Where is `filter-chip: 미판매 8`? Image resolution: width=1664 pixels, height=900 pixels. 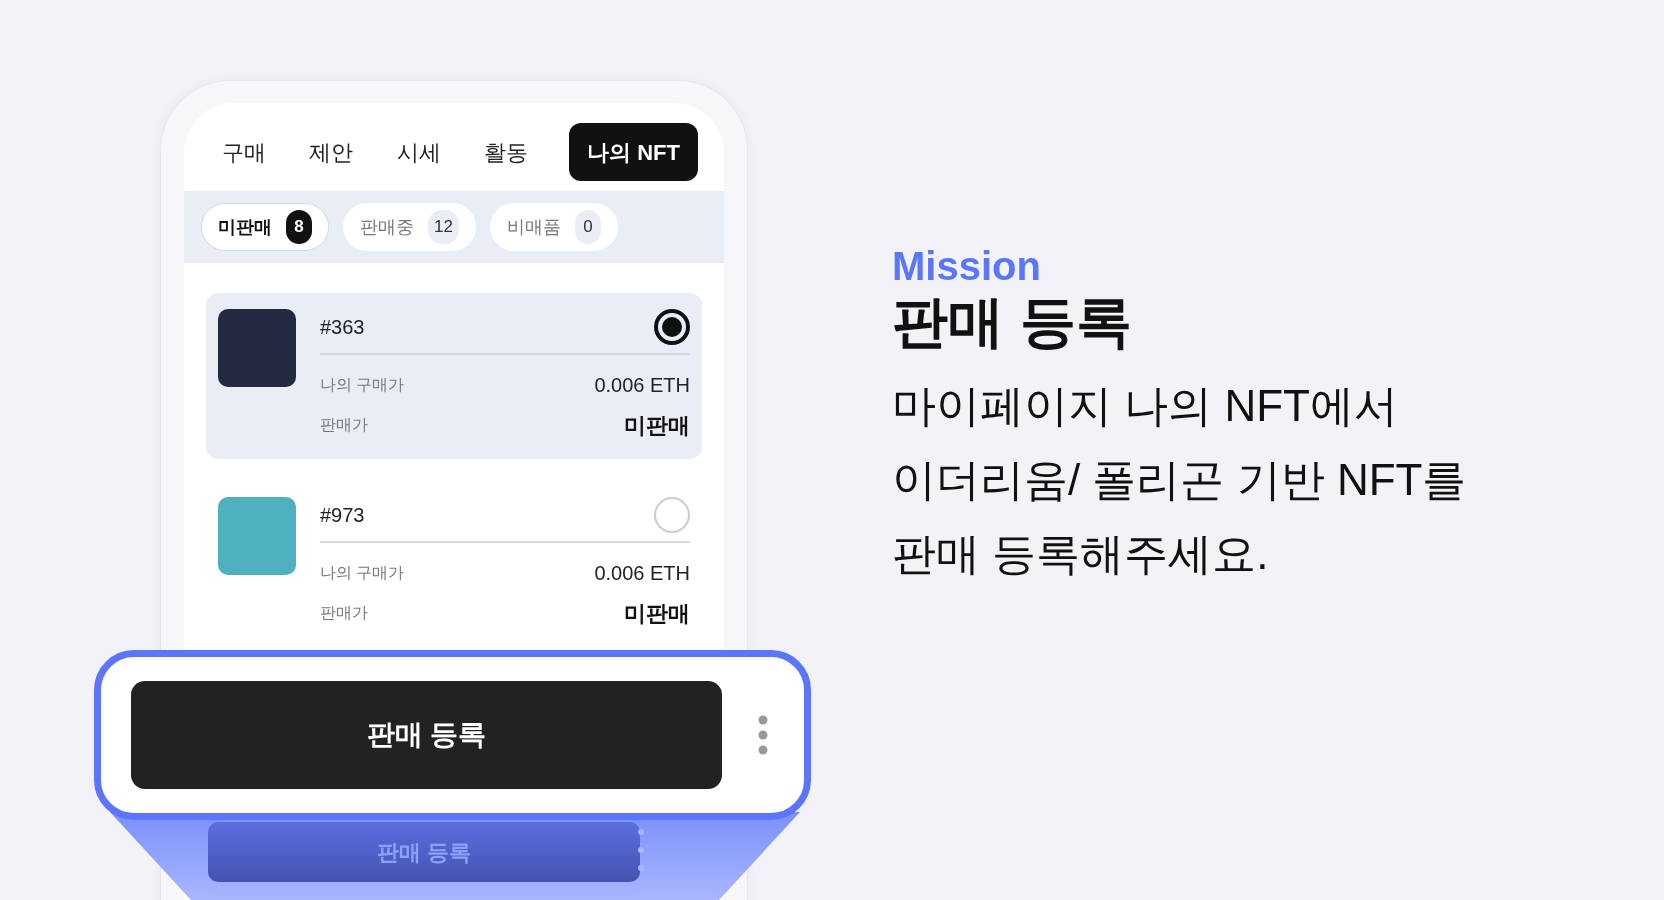 filter-chip: 미판매 8 is located at coordinates (265, 227).